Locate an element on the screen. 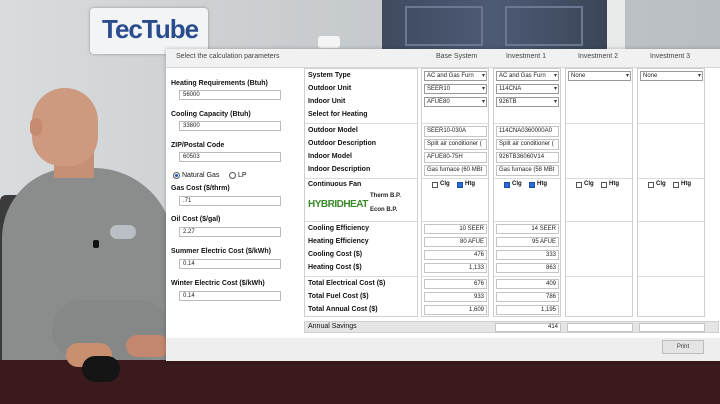 The image size is (720, 404). inv3-system-type-select: None is located at coordinates (671, 76).